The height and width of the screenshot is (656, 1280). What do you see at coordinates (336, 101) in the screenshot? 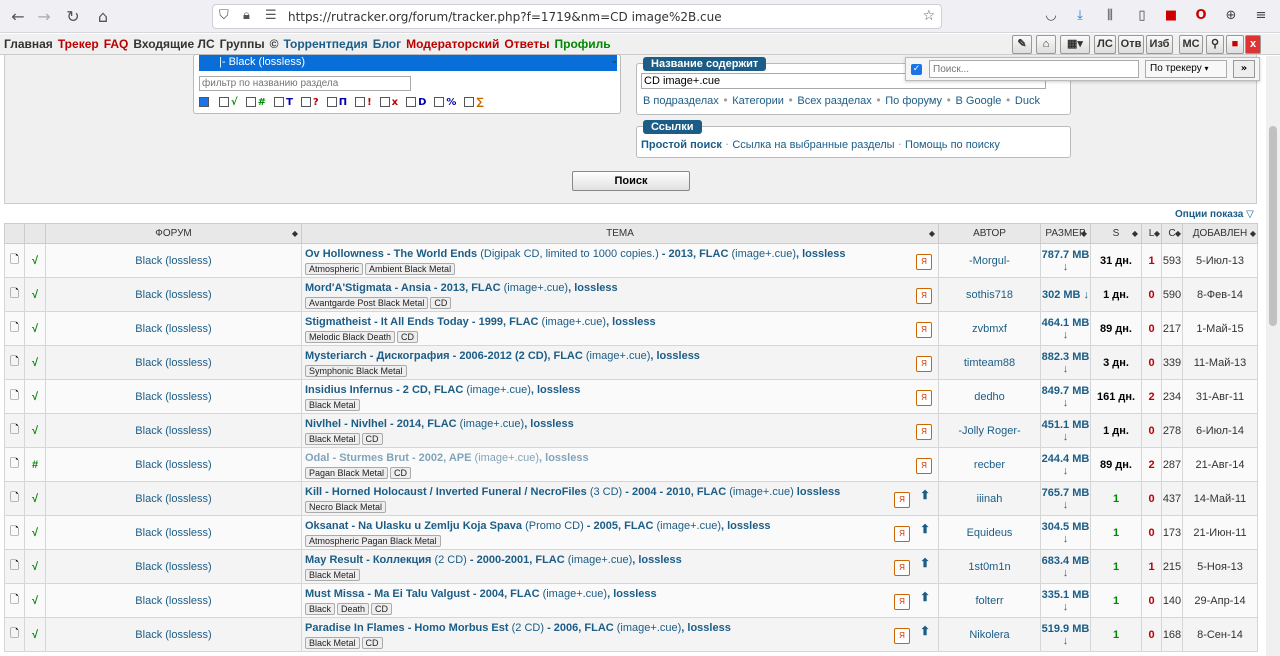
I see `status-flag-5: П` at bounding box center [336, 101].